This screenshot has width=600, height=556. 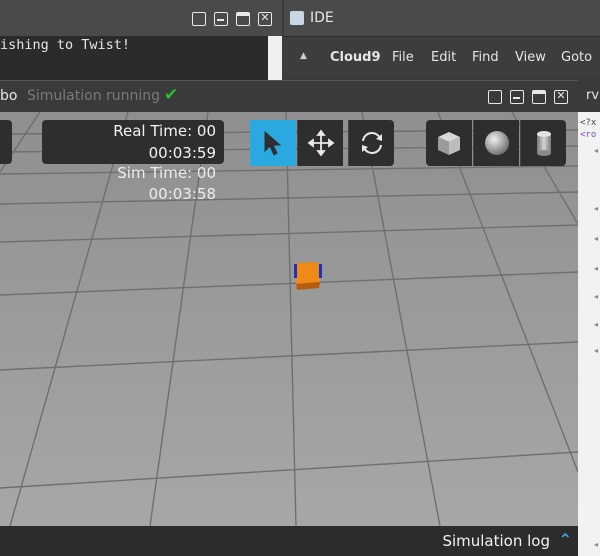 What do you see at coordinates (589, 334) in the screenshot?
I see `code-editor: <?x <ro ◂ ◂ ◂ ◂ ◂ ◂ ◂ ◂` at bounding box center [589, 334].